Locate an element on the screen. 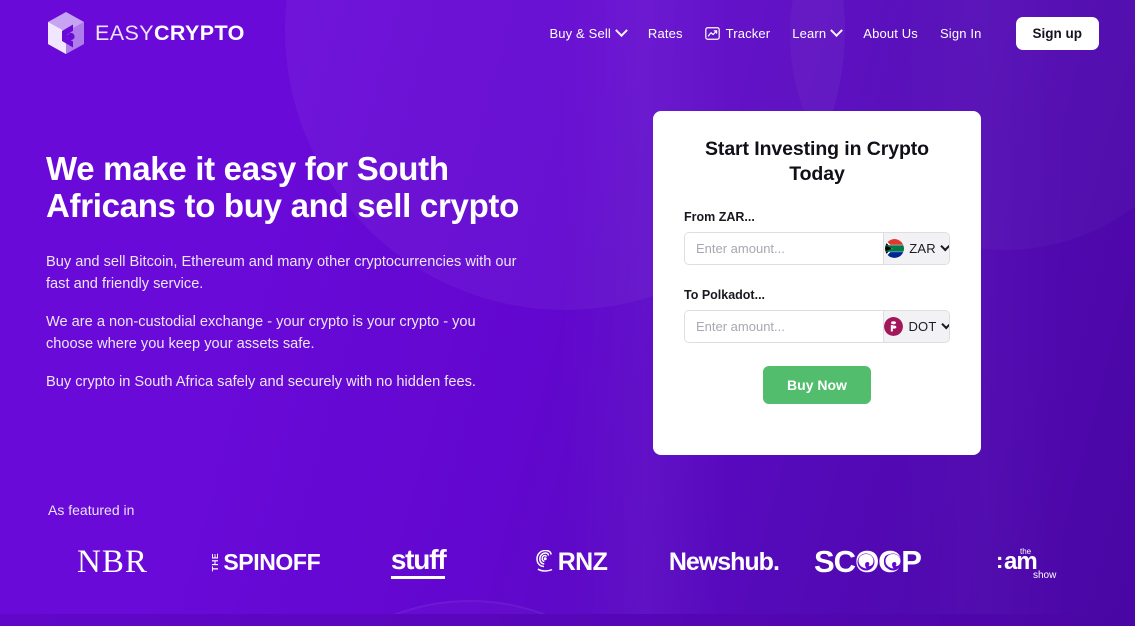 This screenshot has height=626, width=1135. nav-item-buy-sell: Buy & Sell is located at coordinates (588, 32).